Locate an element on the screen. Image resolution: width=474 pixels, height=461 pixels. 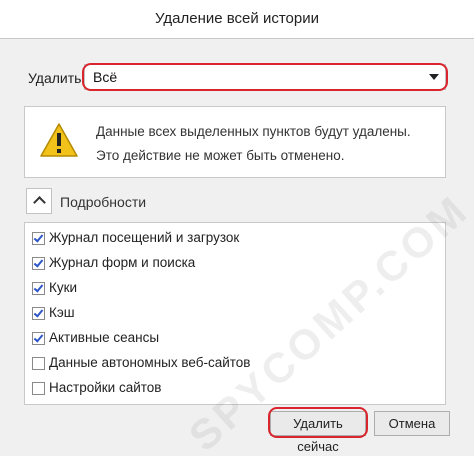
window-title: Удаление всей истории is located at coordinates (237, 18).